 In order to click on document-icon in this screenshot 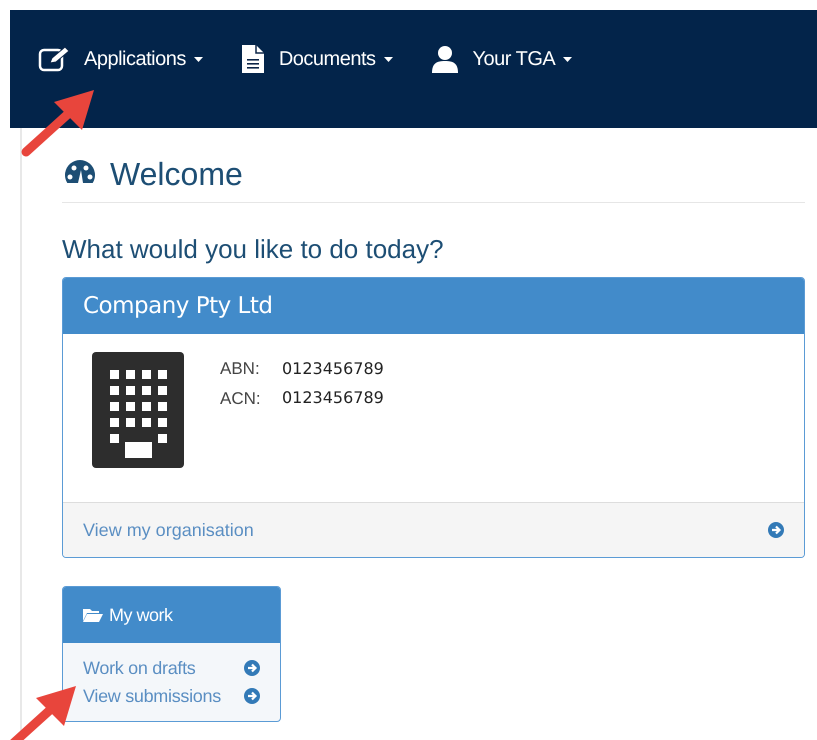, I will do `click(252, 59)`.